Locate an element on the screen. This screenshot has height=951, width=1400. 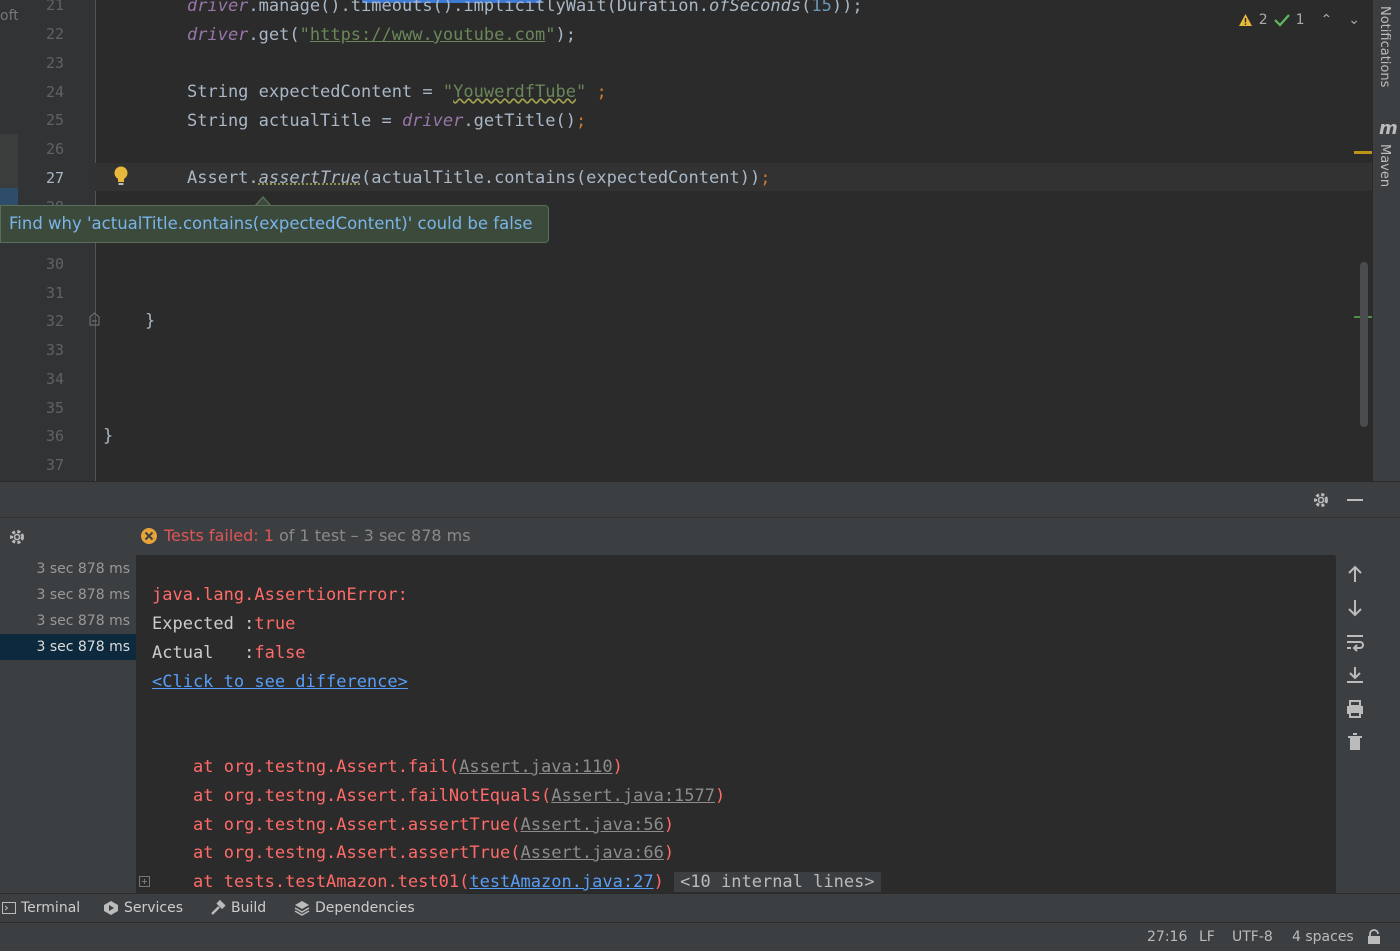
error-icon is located at coordinates (149, 535).